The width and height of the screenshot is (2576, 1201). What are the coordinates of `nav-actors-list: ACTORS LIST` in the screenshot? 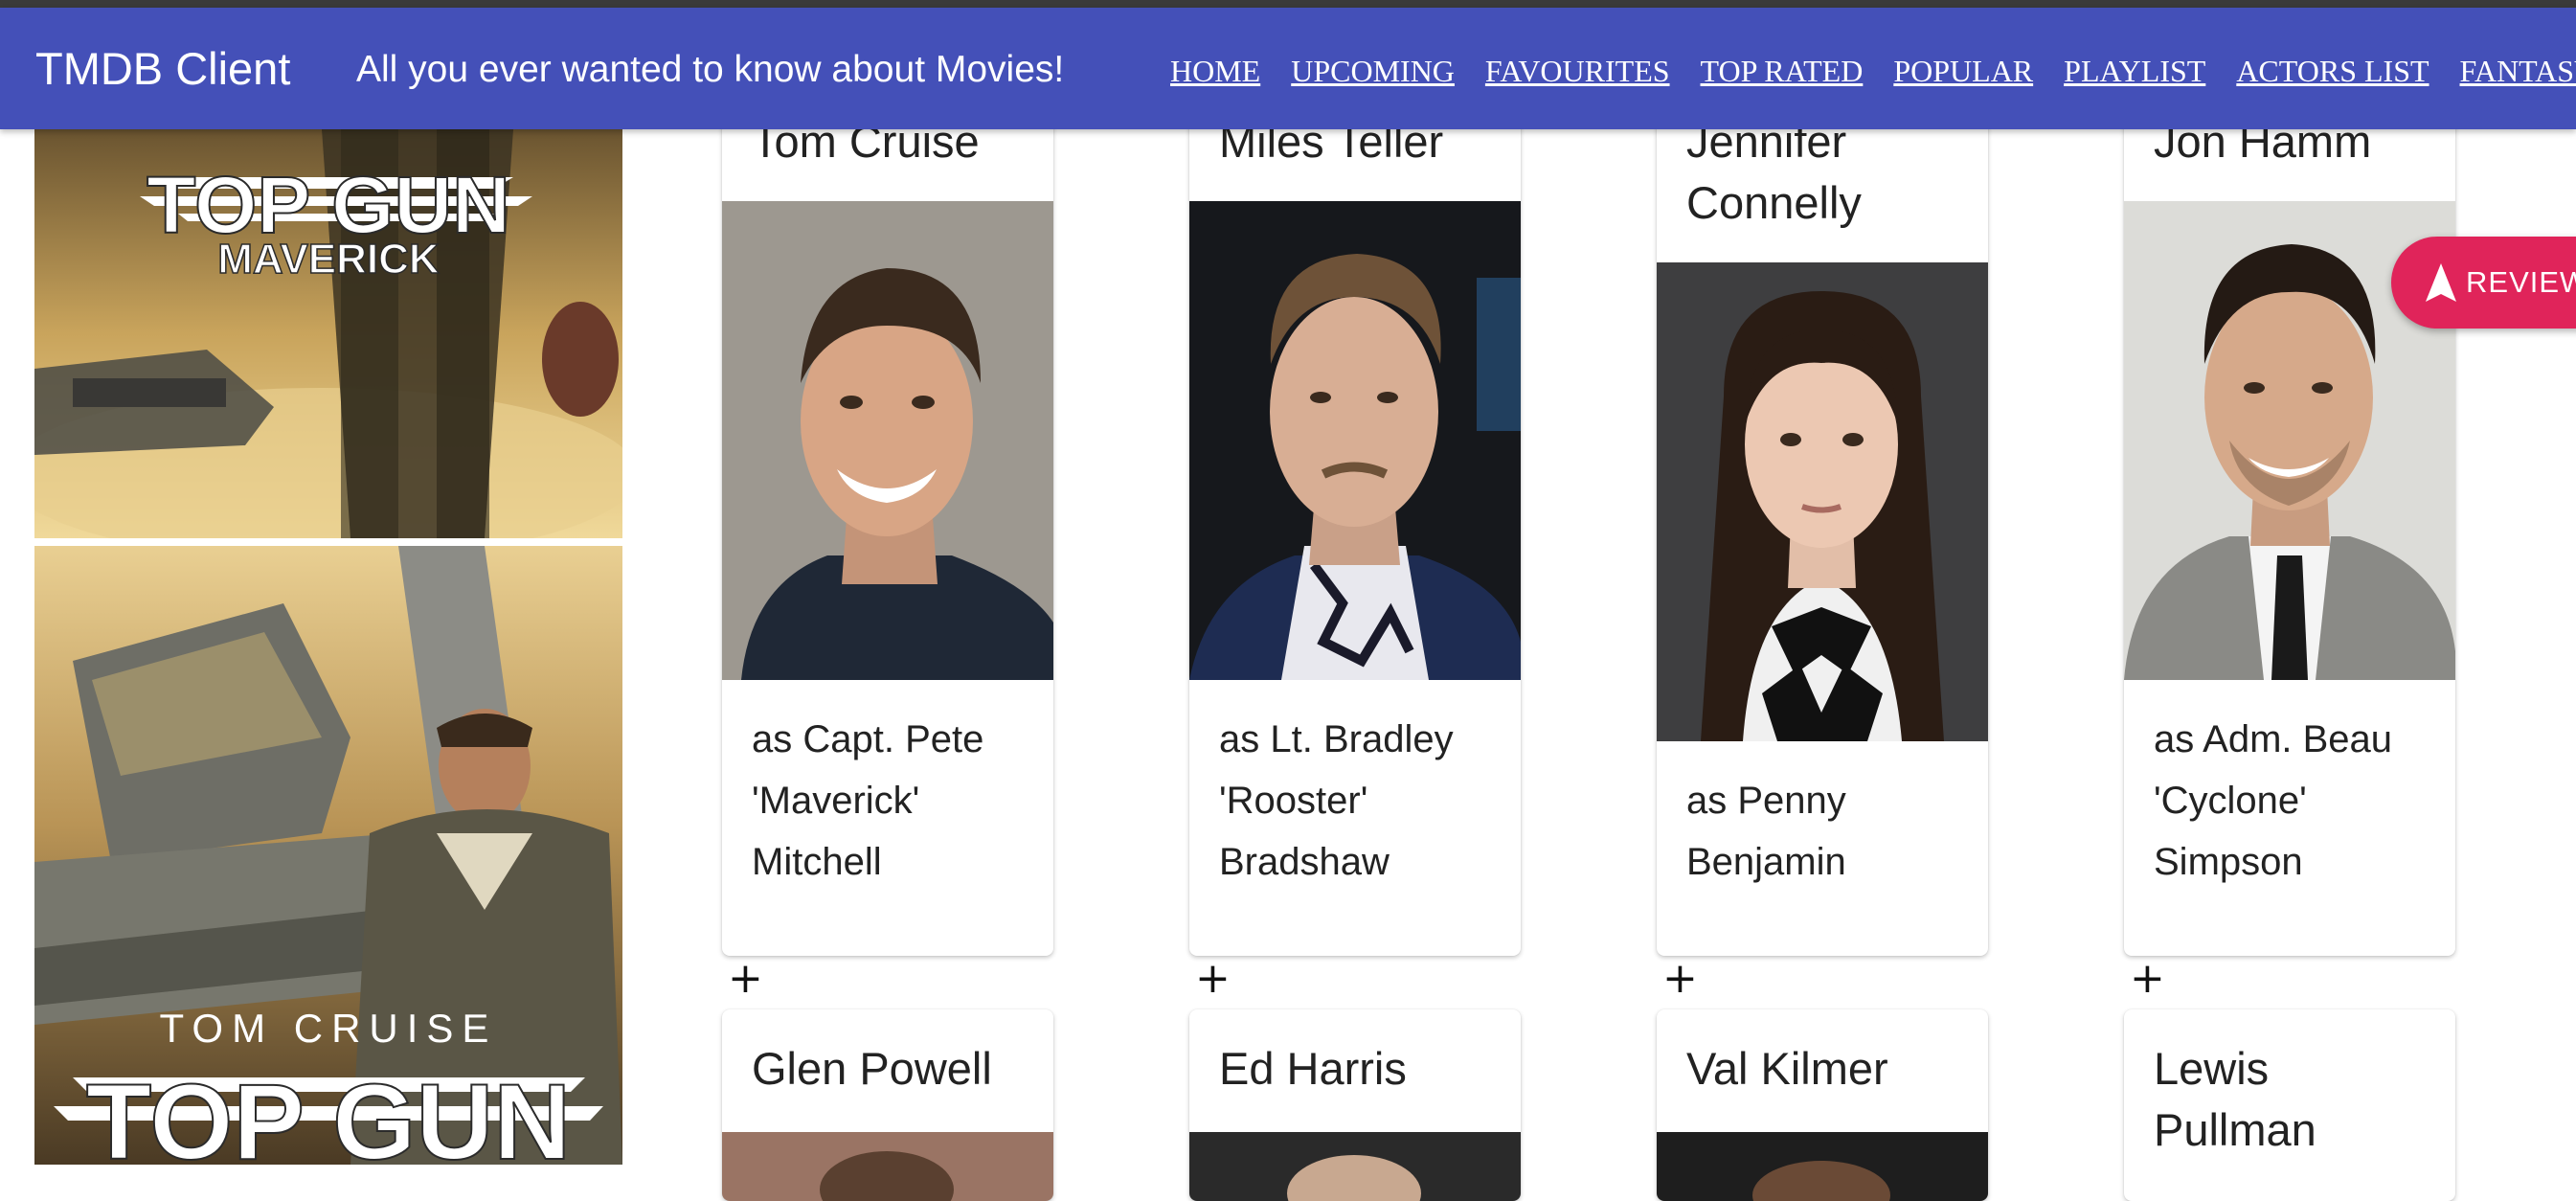 It's located at (2332, 71).